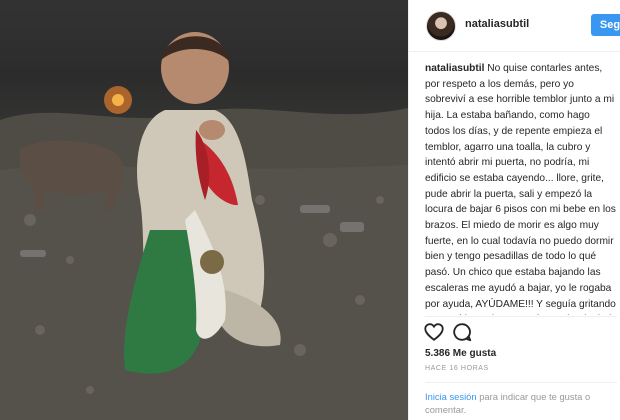  Describe the element at coordinates (605, 25) in the screenshot. I see `follow-button: Seguir` at that location.